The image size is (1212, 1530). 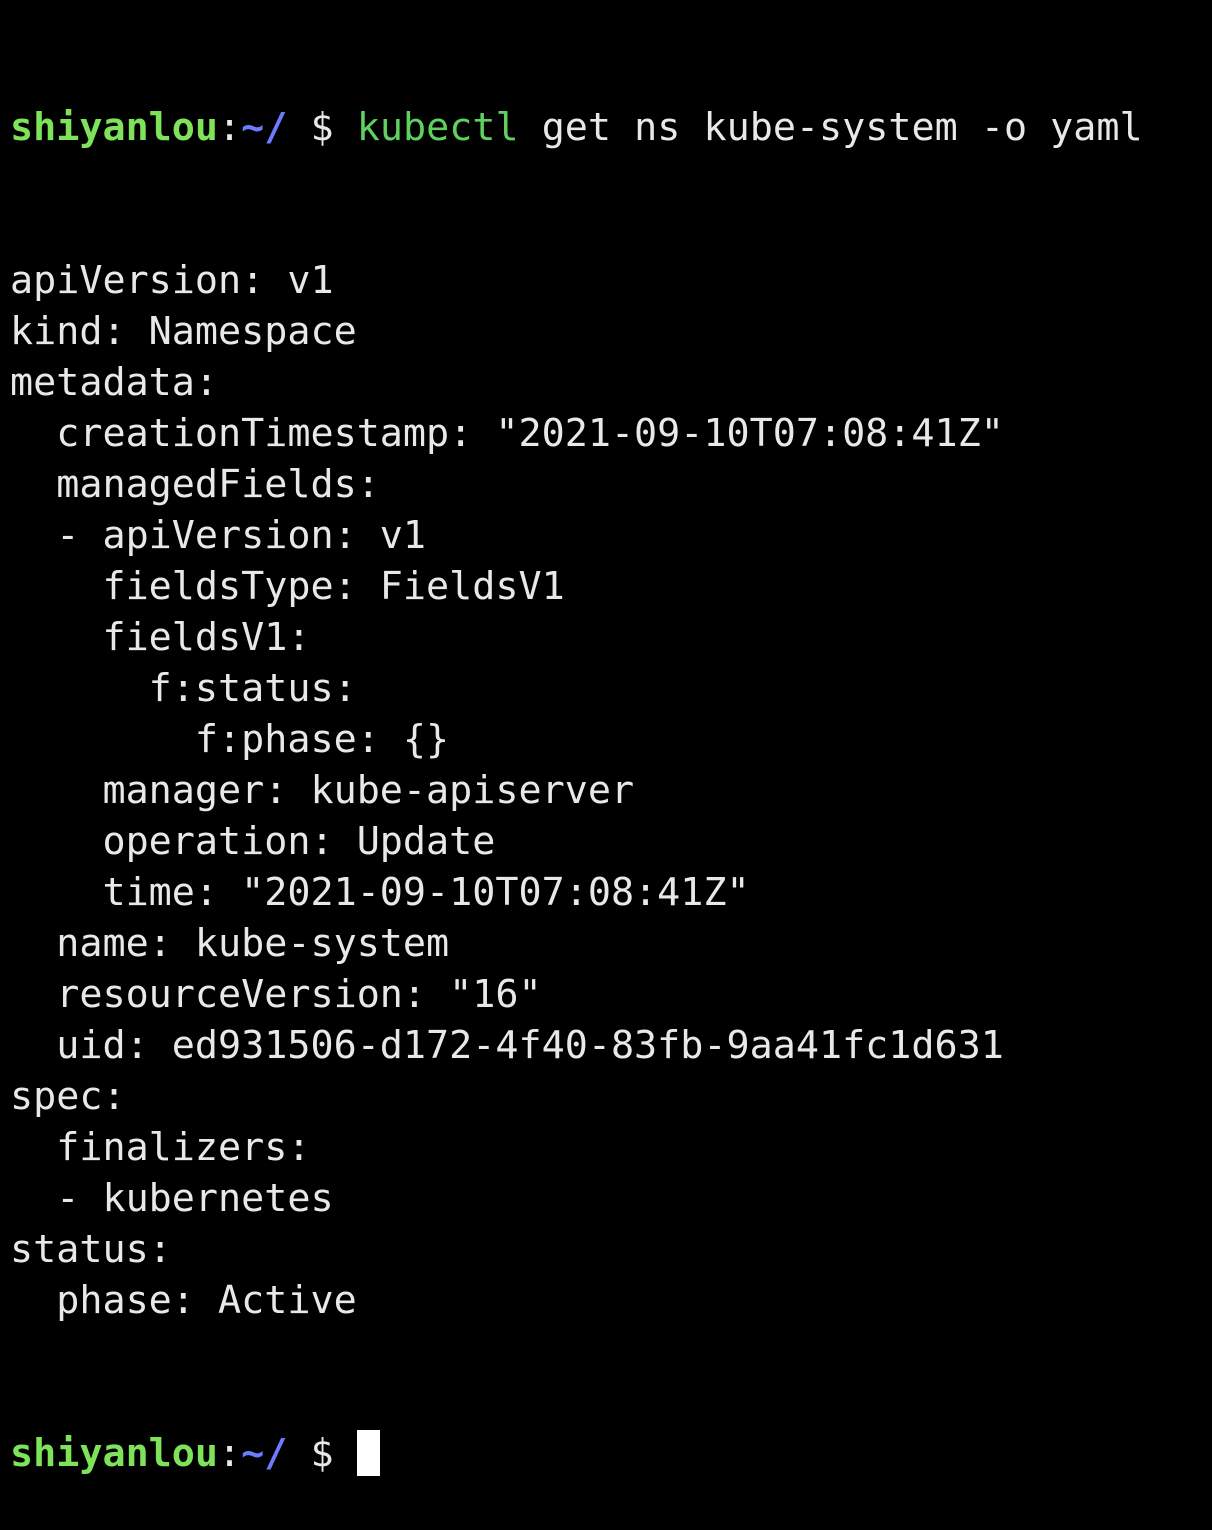 What do you see at coordinates (114, 382) in the screenshot?
I see `output-line: metadata:` at bounding box center [114, 382].